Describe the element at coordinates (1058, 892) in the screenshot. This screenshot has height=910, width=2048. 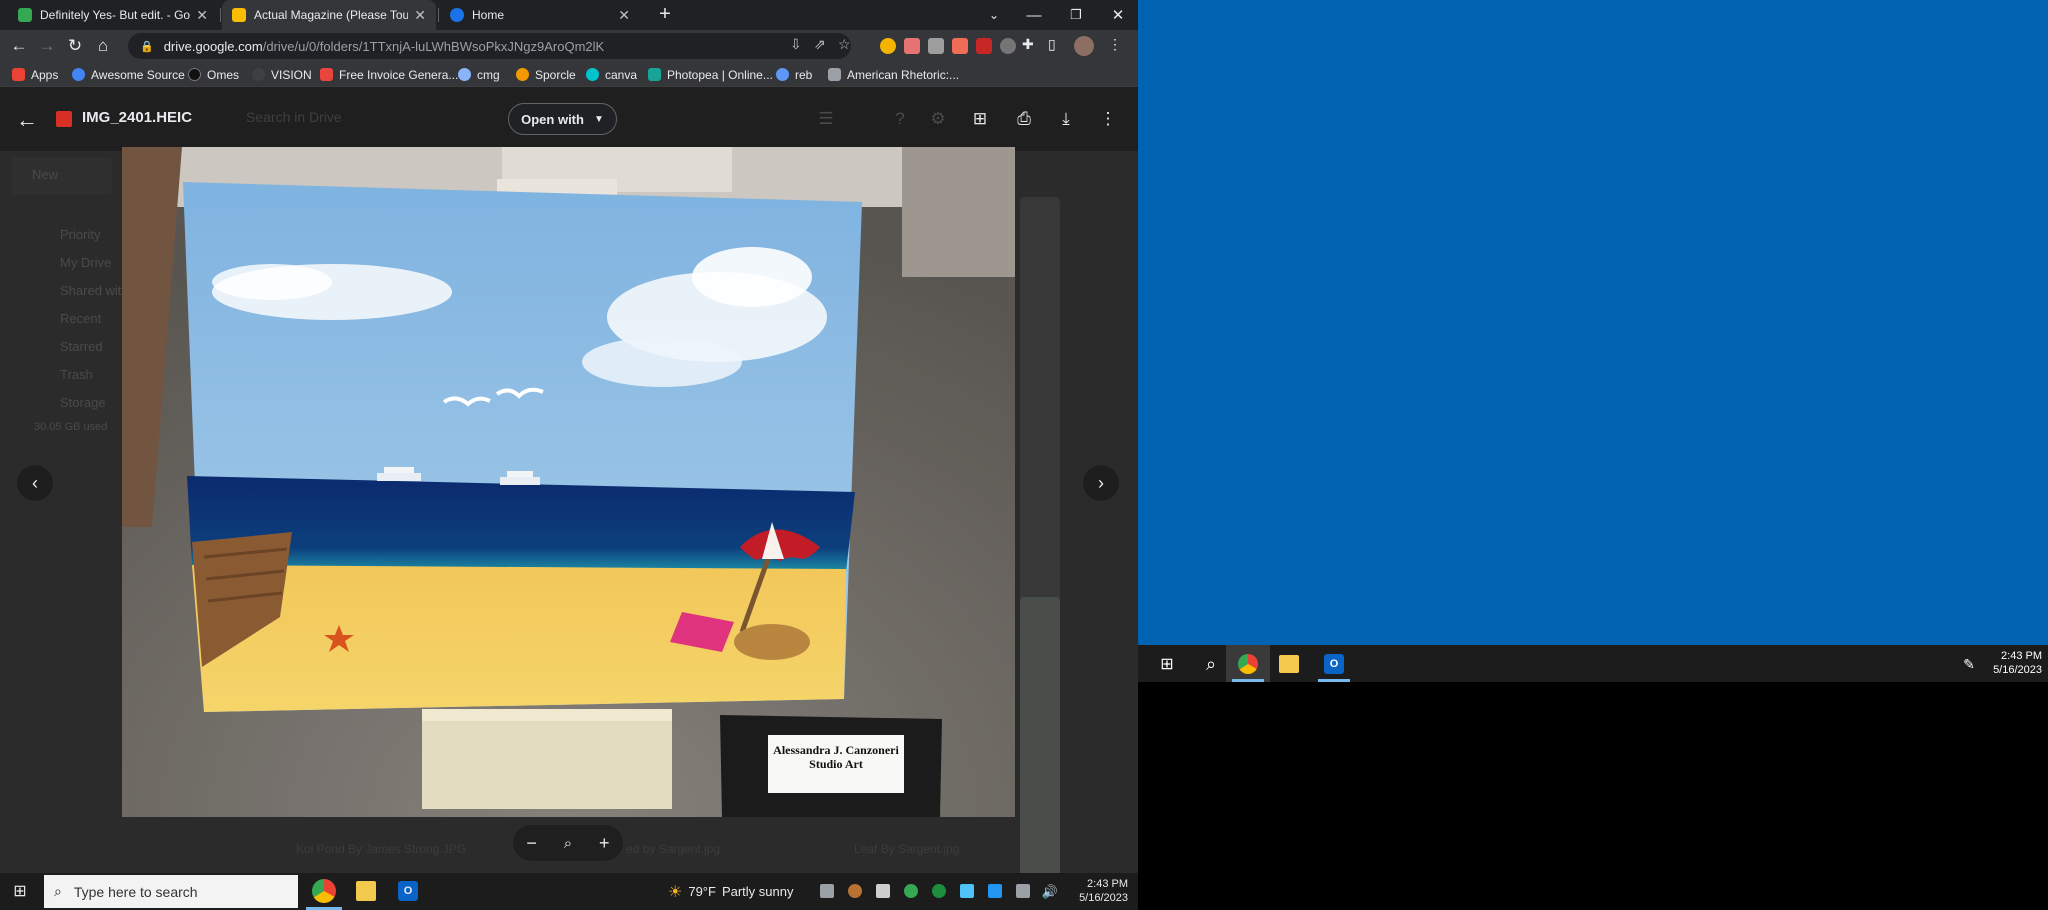
I see `pen-icon` at that location.